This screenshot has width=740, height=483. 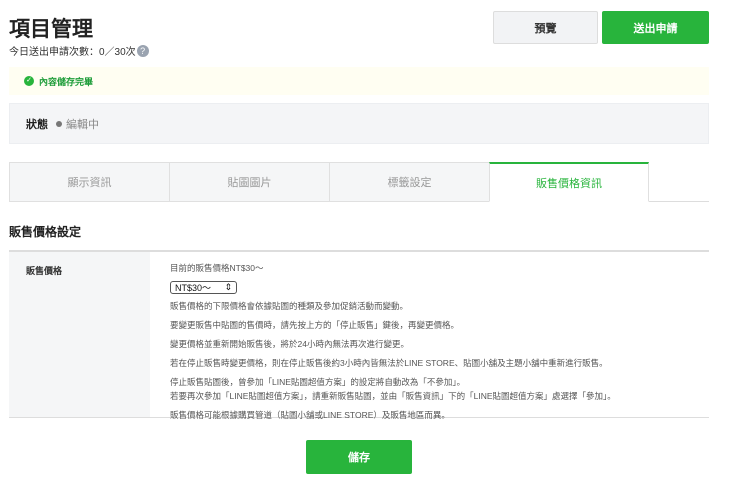 What do you see at coordinates (142, 50) in the screenshot?
I see `help-icon: ?` at bounding box center [142, 50].